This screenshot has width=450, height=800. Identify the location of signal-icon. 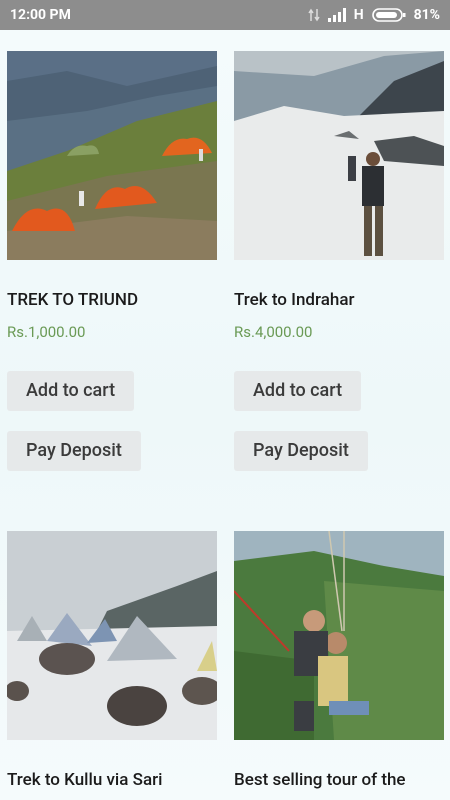
(336, 15).